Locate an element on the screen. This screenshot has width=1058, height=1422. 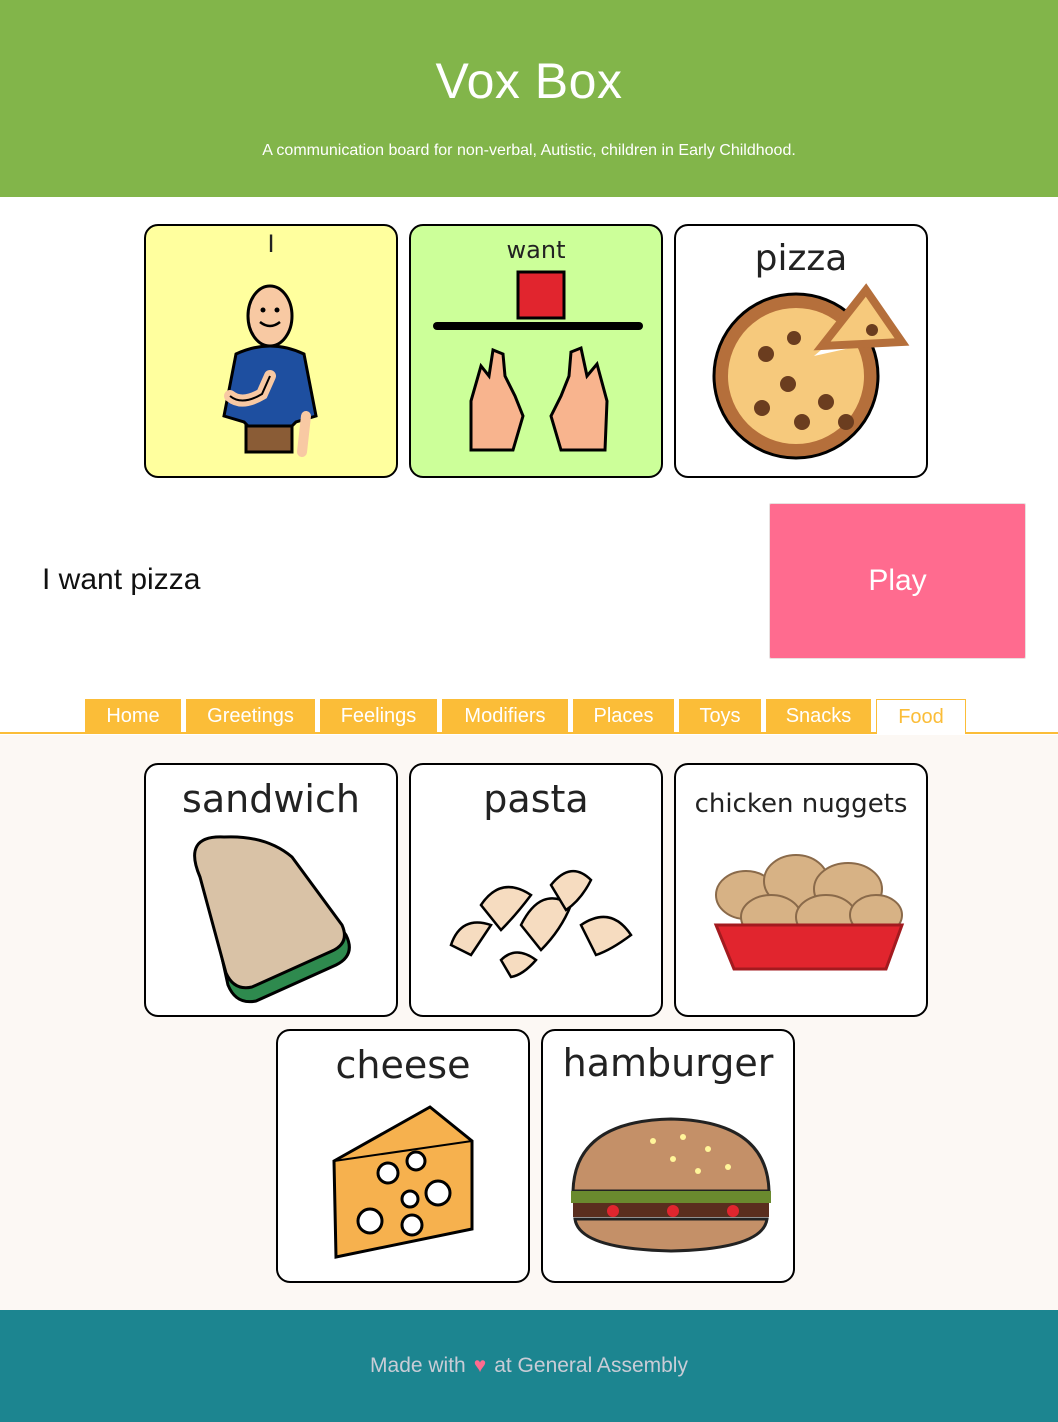
selected-card-i: I is located at coordinates (271, 351).